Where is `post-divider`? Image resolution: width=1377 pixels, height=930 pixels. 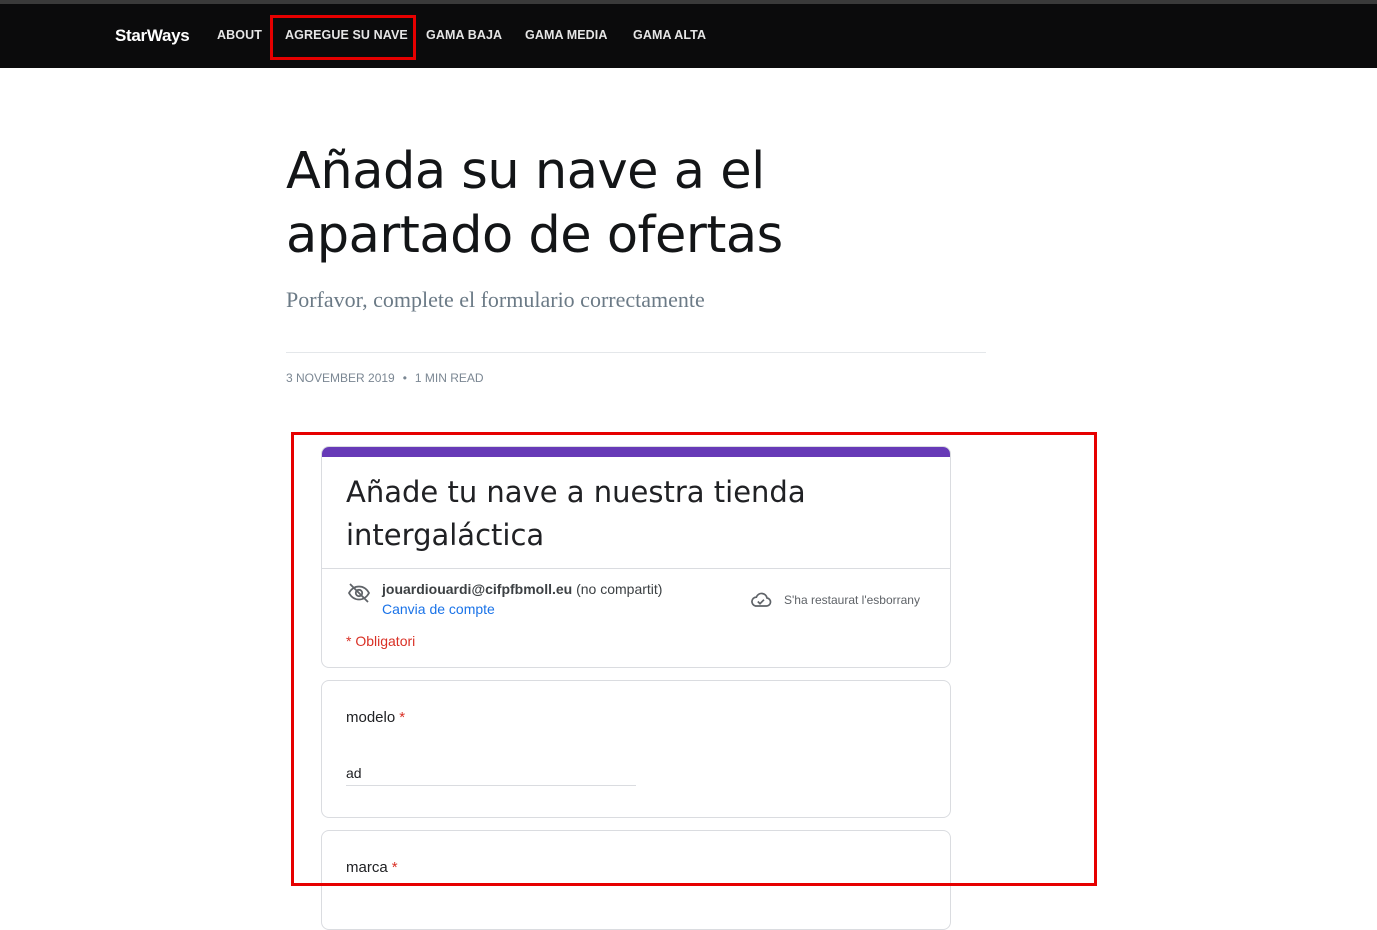 post-divider is located at coordinates (636, 352).